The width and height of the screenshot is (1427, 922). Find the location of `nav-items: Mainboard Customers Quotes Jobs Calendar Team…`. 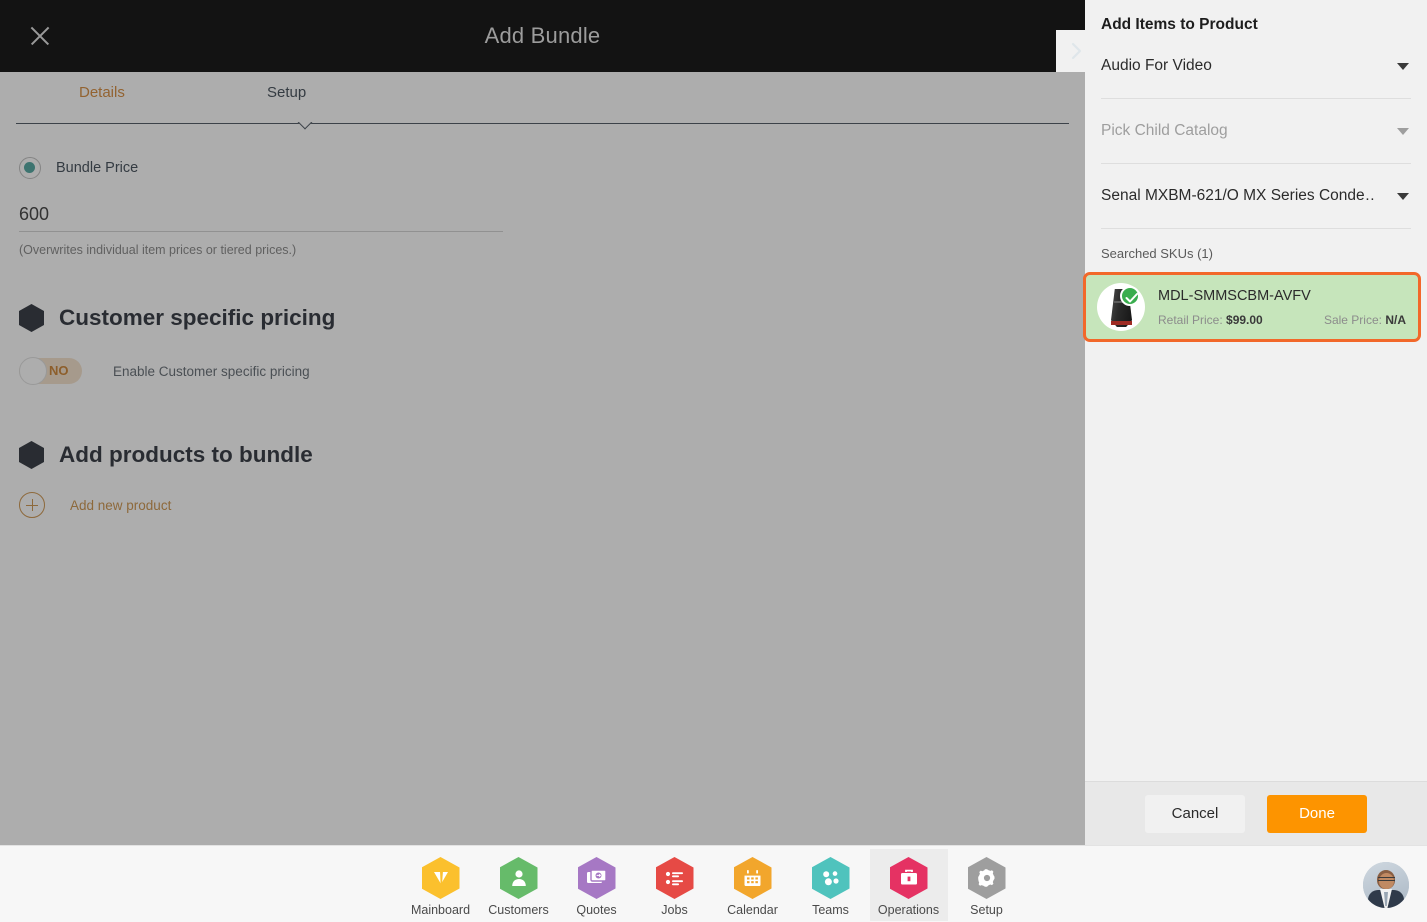

nav-items: Mainboard Customers Quotes Jobs Calendar Team… is located at coordinates (713, 884).